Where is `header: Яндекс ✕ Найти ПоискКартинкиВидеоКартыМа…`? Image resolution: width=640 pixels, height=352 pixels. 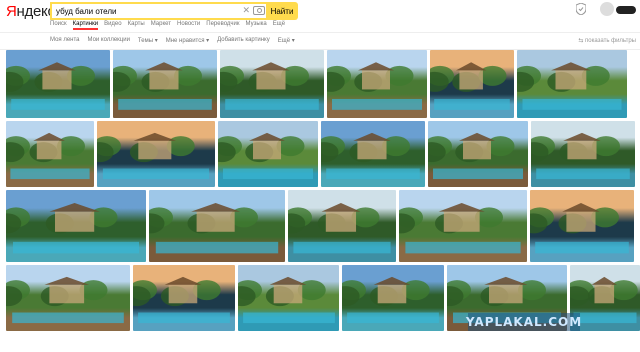 header: Яндекс ✕ Найти ПоискКартинкиВидеоКартыМа… is located at coordinates (320, 16).